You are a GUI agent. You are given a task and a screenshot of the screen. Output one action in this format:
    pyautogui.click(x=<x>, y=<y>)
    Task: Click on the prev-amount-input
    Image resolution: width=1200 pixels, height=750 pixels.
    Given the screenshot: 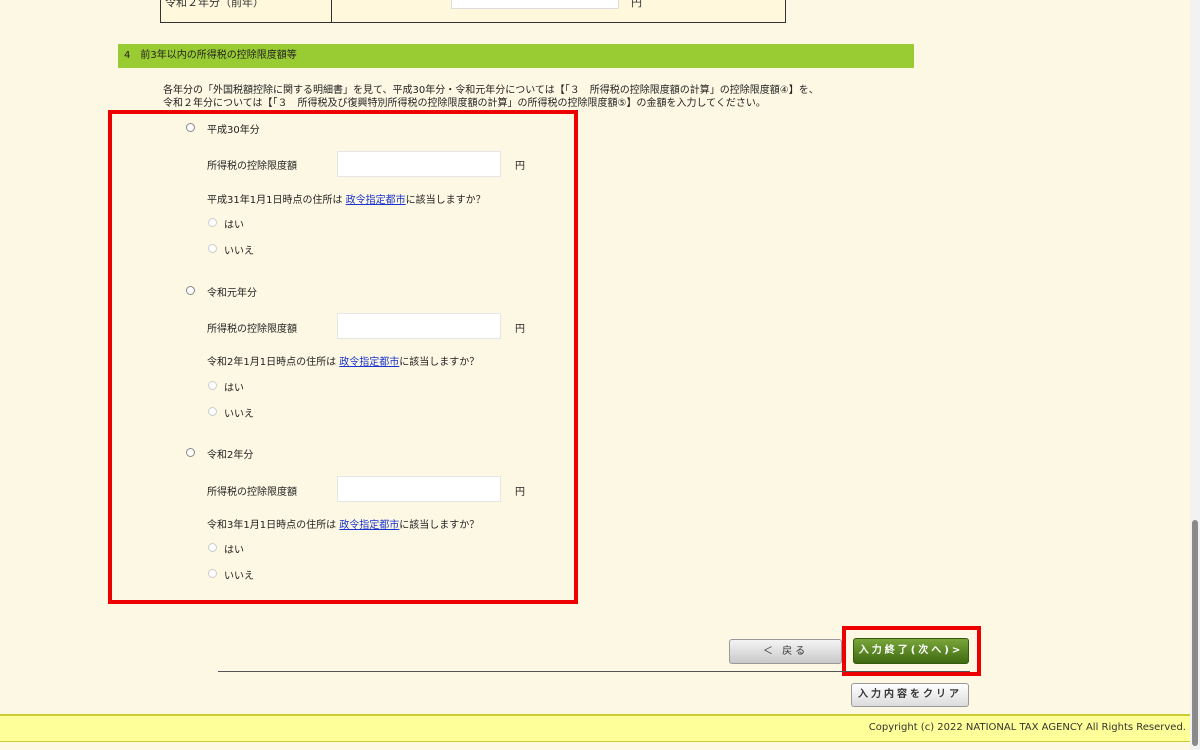 What is the action you would take?
    pyautogui.click(x=535, y=4)
    